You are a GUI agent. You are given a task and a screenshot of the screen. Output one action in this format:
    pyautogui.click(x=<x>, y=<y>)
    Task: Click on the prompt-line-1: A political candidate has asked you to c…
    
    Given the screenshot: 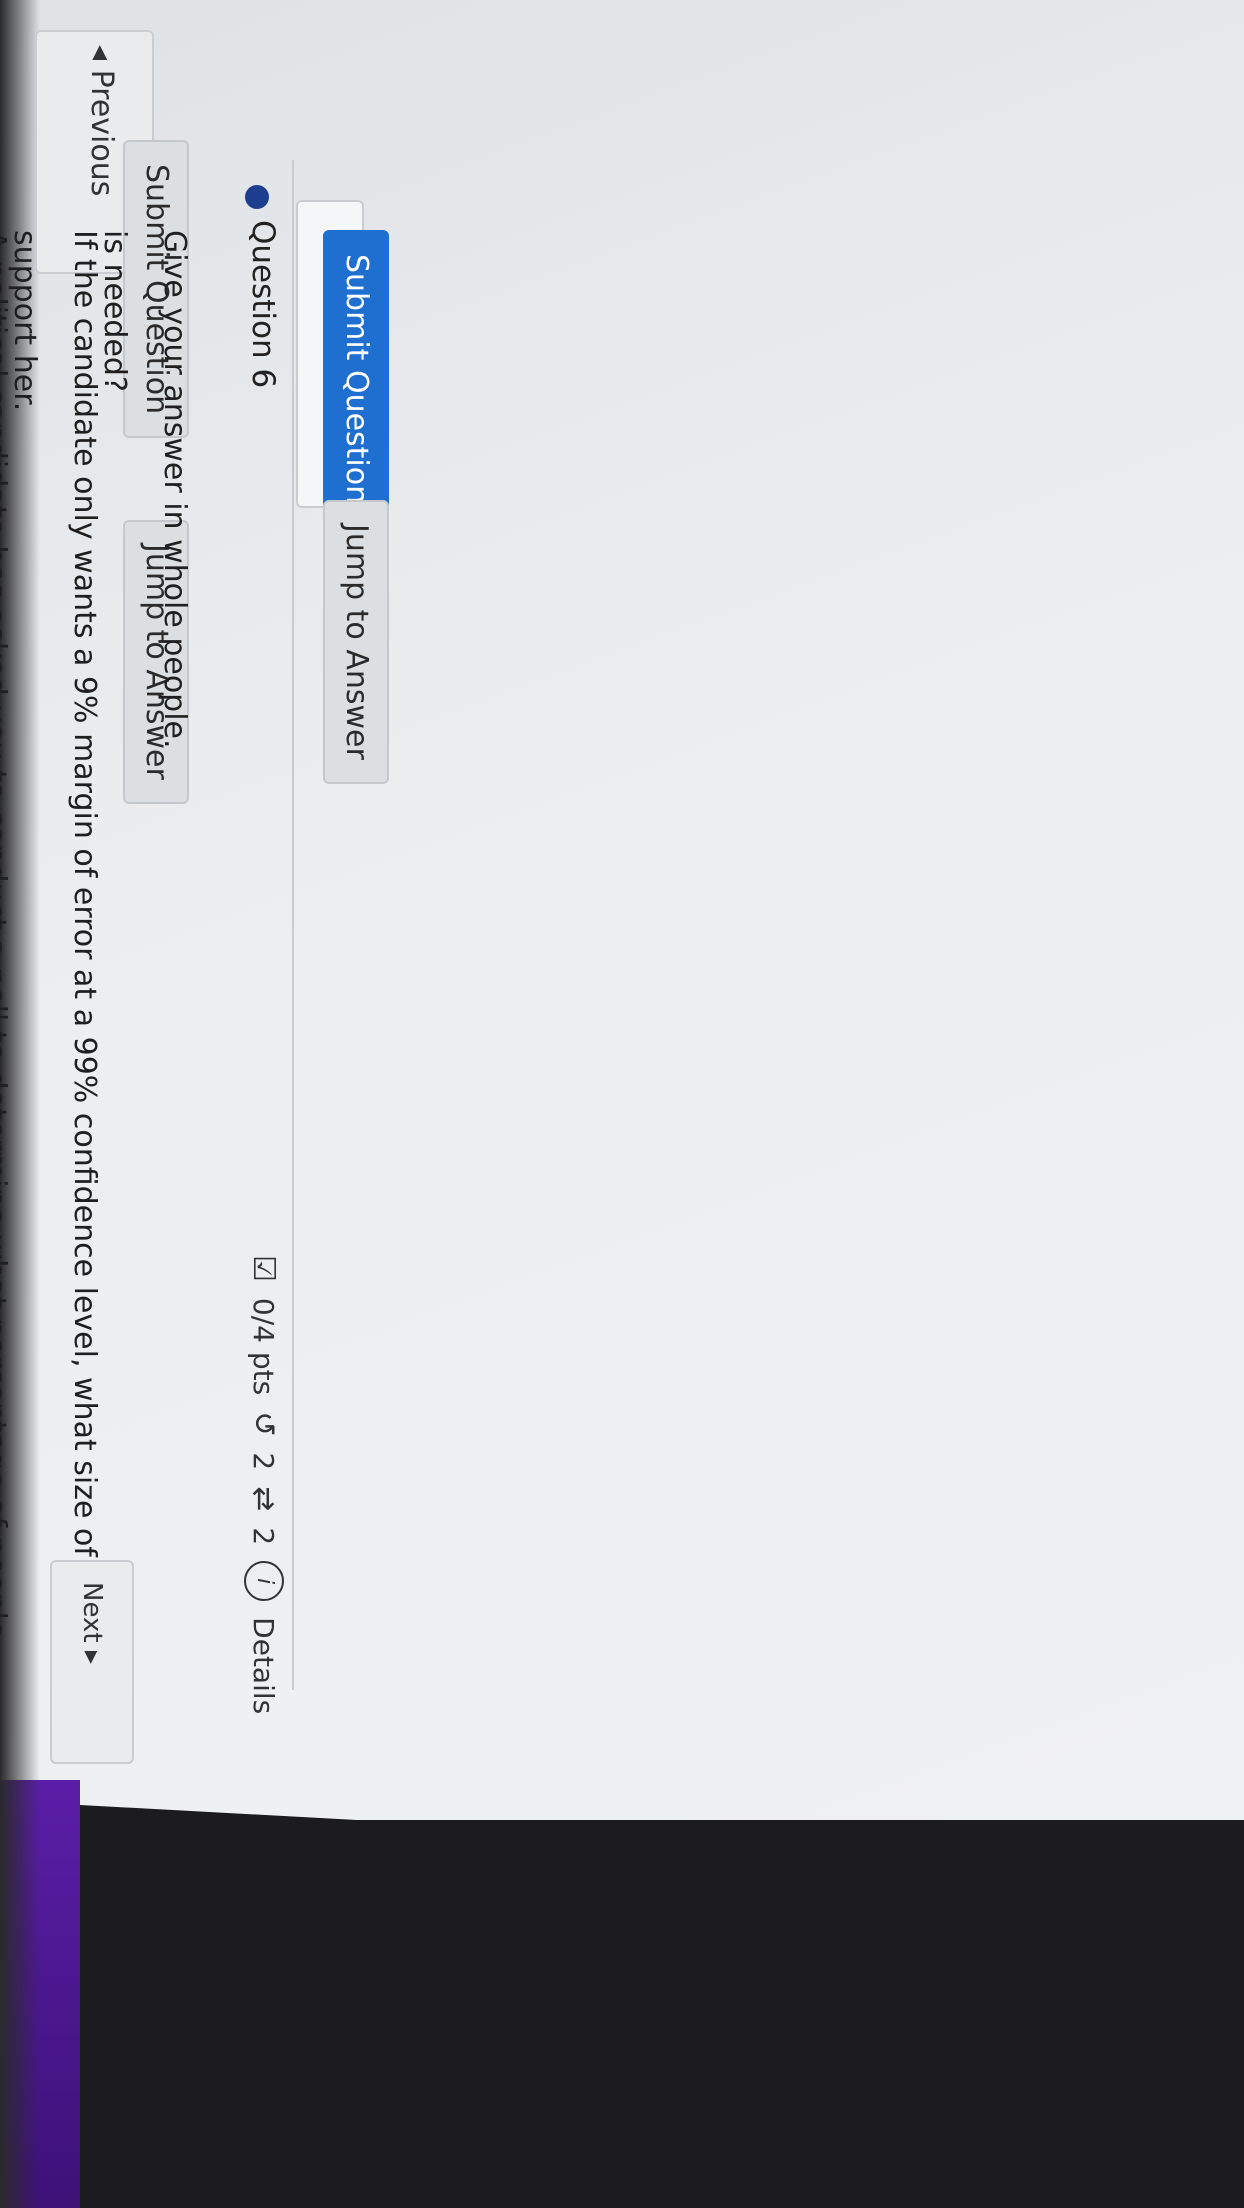 What is the action you would take?
    pyautogui.click(x=6, y=934)
    